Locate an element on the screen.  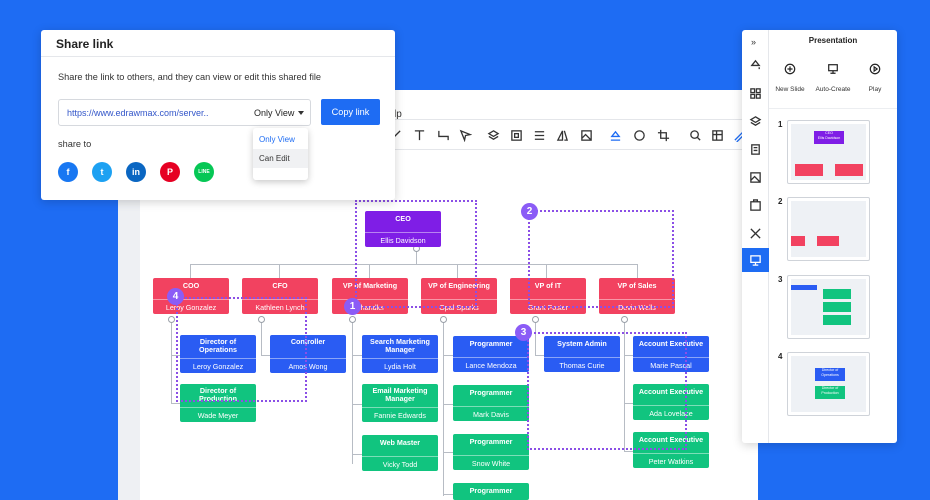
slide-number: 3 is located at coordinates (780, 279).